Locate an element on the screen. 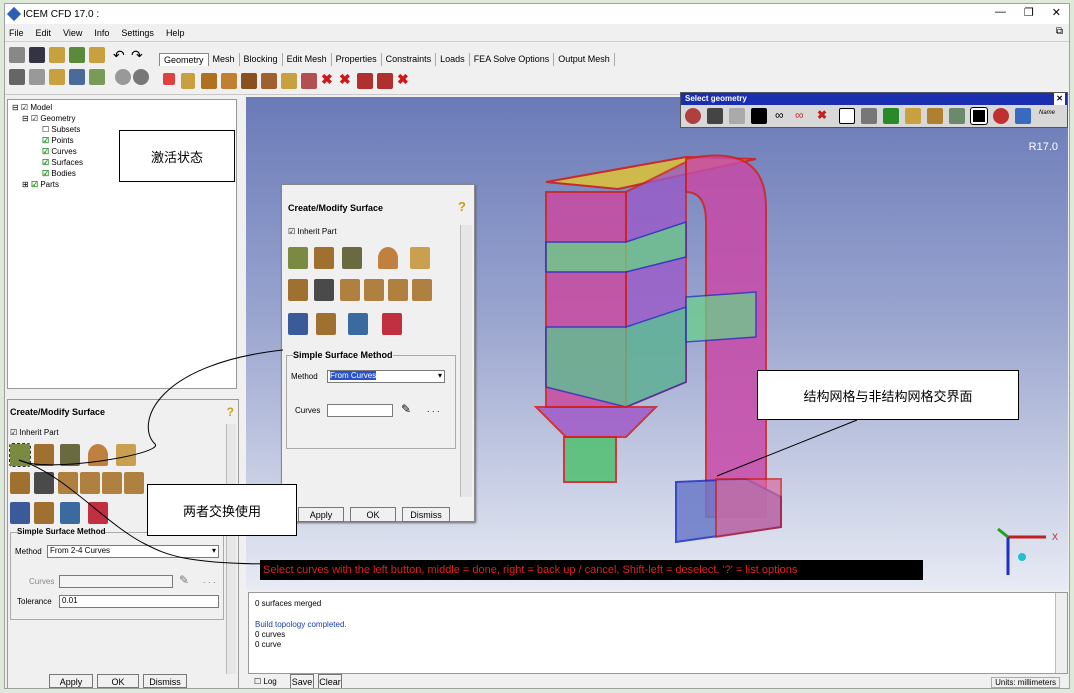  menu-file: File is located at coordinates (16, 33).